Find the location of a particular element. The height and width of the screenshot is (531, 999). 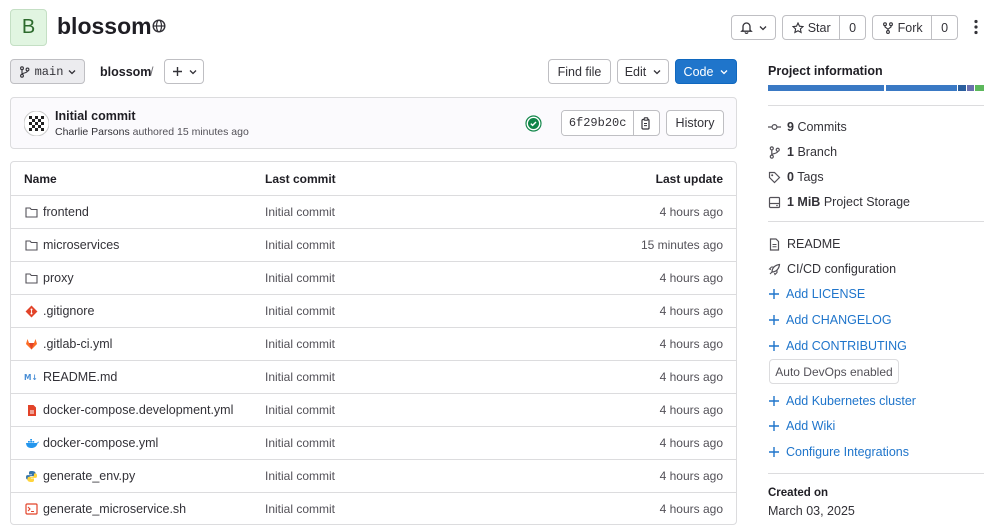

project-title: blossom is located at coordinates (104, 26).